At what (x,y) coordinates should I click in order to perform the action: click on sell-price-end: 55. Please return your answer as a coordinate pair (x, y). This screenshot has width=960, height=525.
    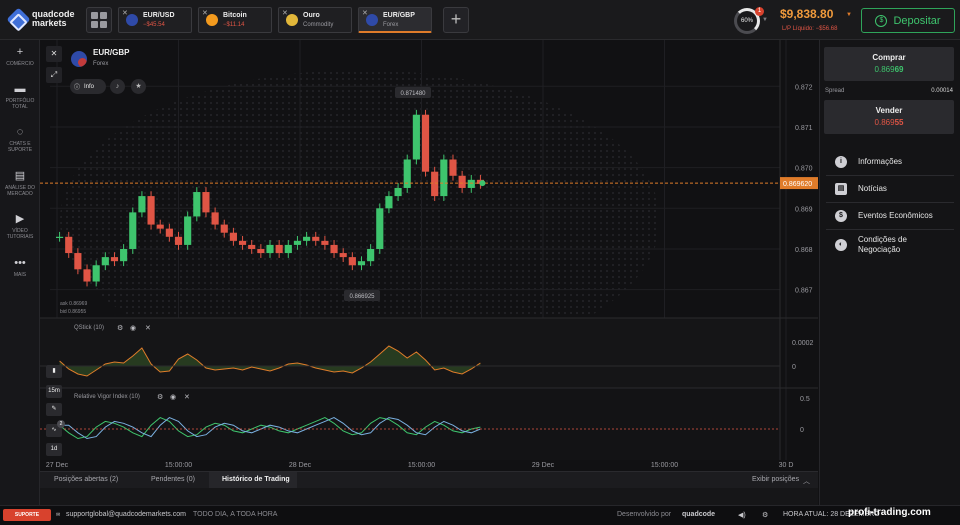
    Looking at the image, I should click on (899, 122).